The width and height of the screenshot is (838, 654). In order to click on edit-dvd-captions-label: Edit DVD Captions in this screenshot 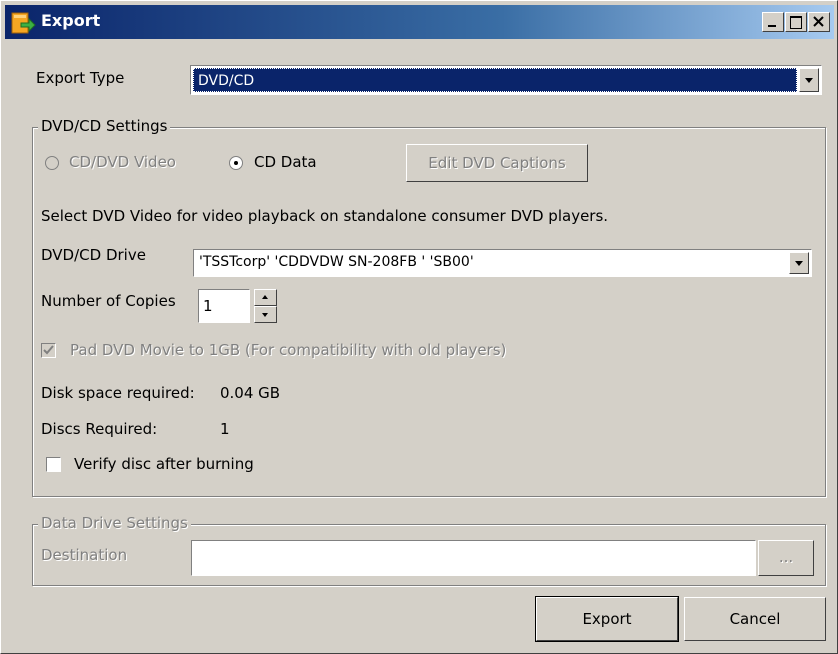, I will do `click(497, 163)`.